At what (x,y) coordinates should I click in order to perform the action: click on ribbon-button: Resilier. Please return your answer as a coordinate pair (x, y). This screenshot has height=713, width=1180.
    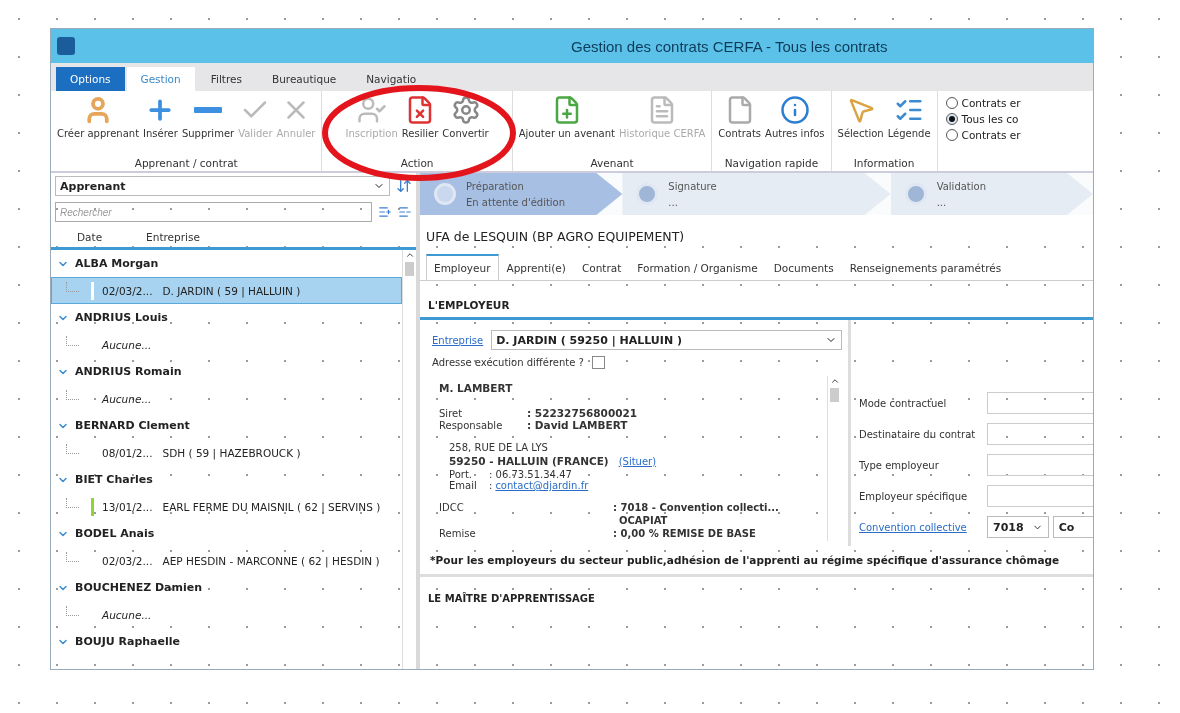
    Looking at the image, I should click on (420, 126).